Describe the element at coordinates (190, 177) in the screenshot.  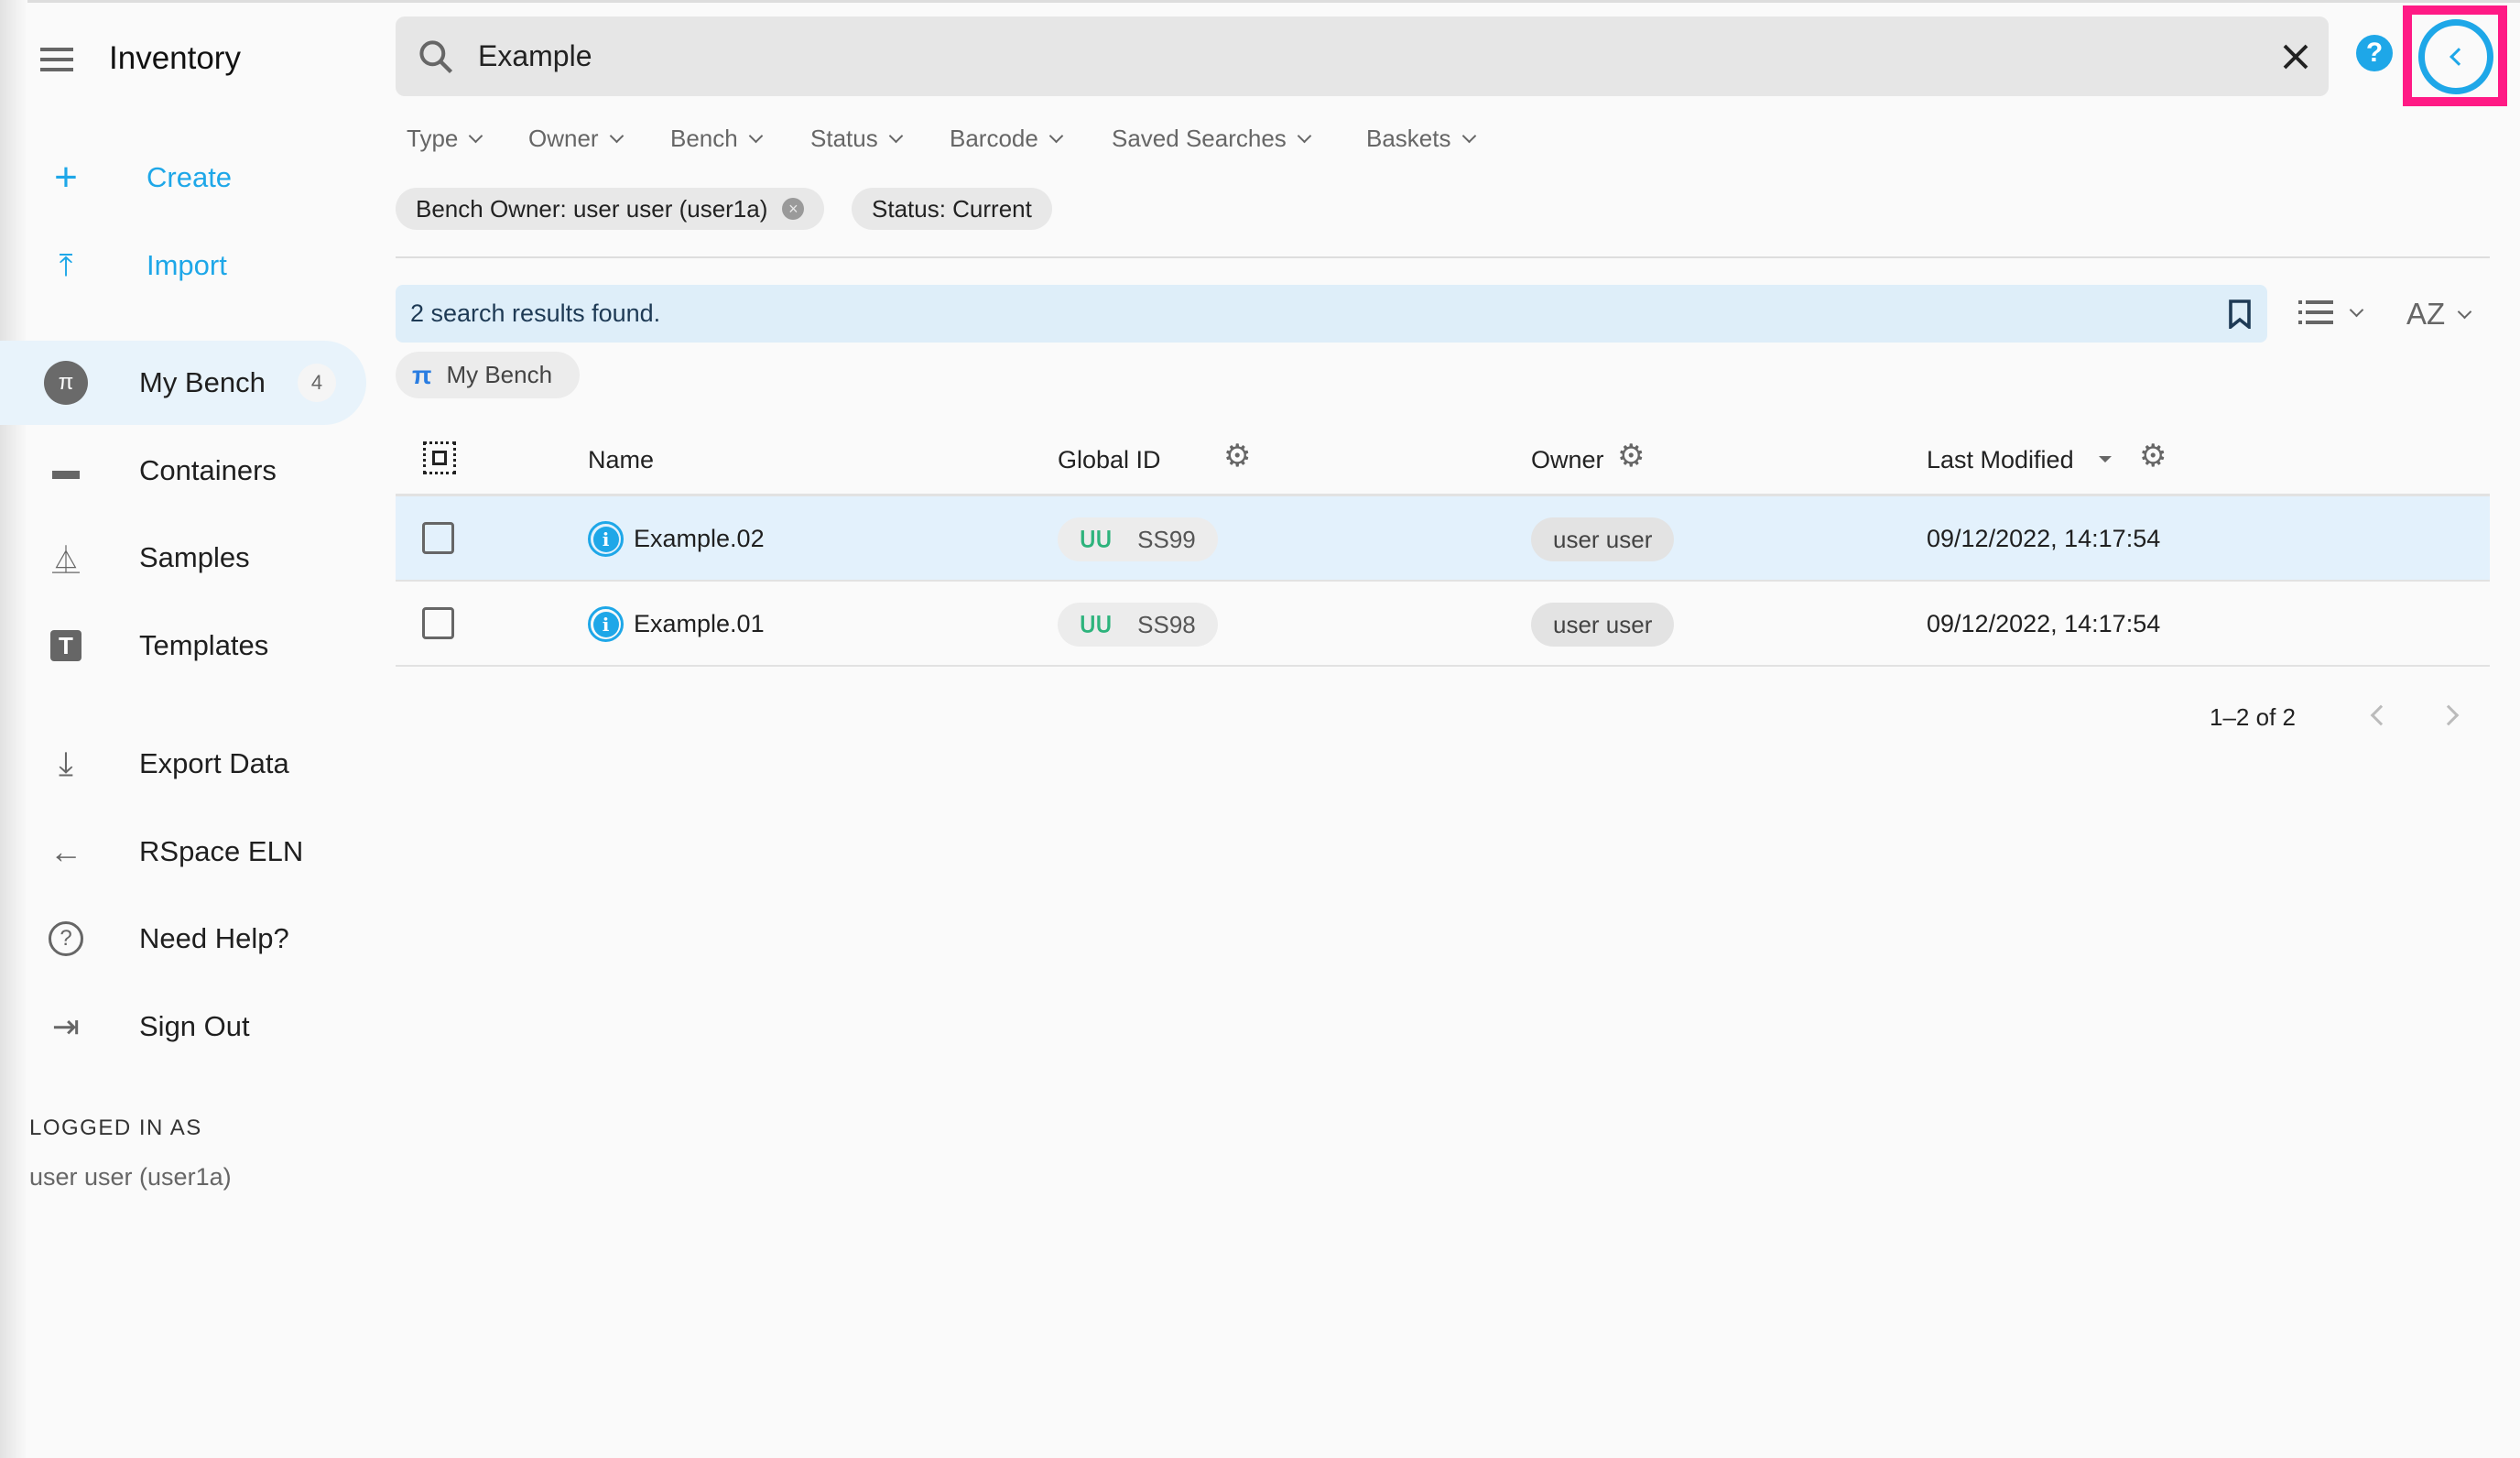
I see `create-label: Create` at that location.